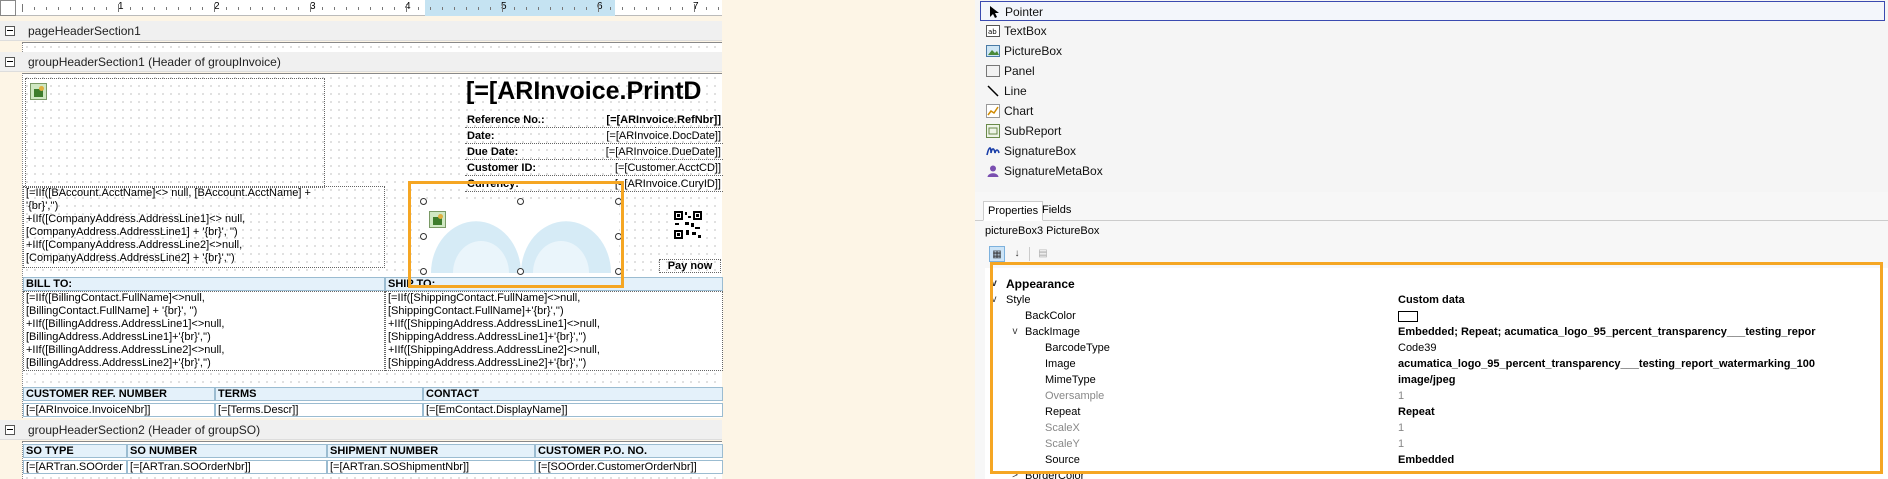  Describe the element at coordinates (521, 247) in the screenshot. I see `watermark-image` at that location.